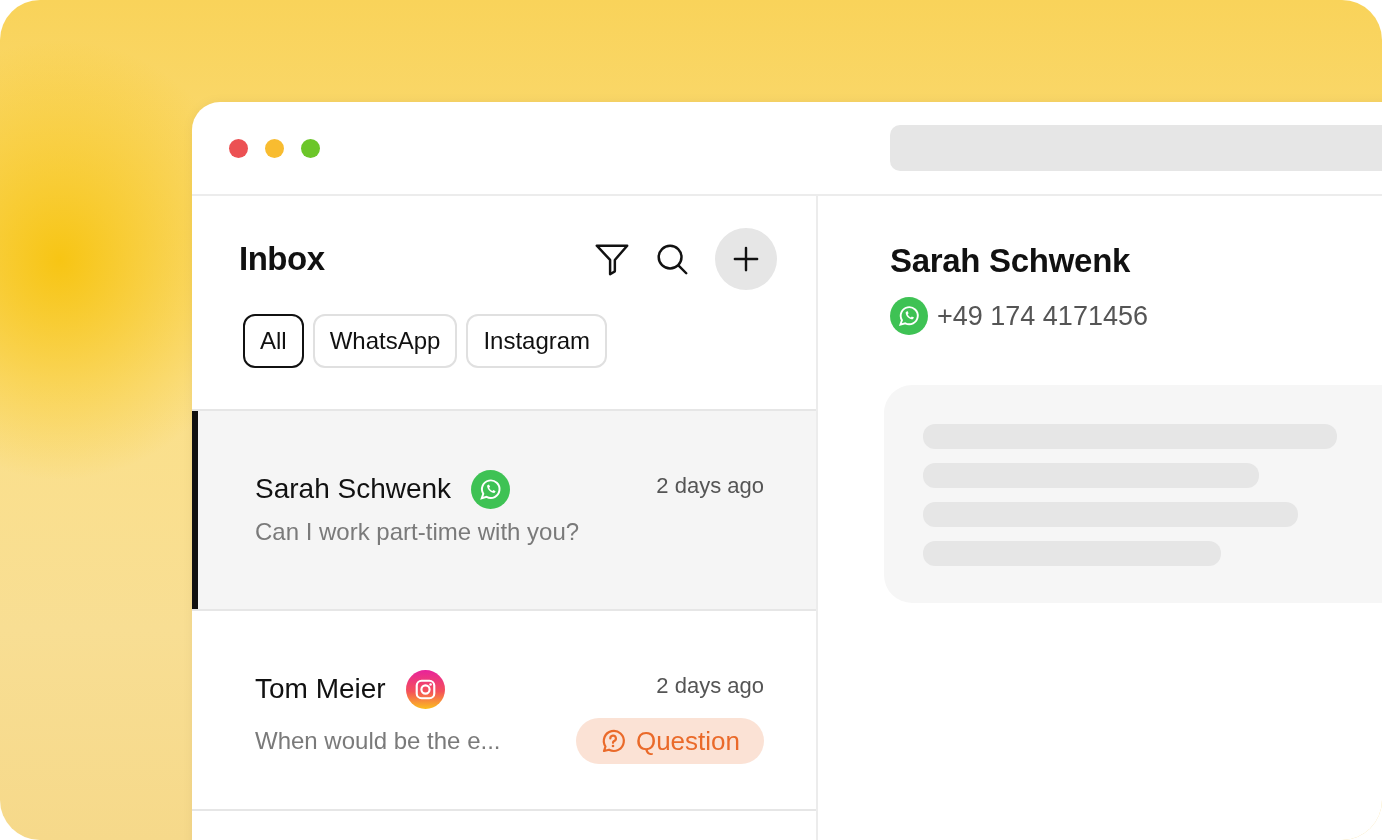 This screenshot has width=1382, height=840. What do you see at coordinates (320, 689) in the screenshot?
I see `contact-name: Tom Meier` at bounding box center [320, 689].